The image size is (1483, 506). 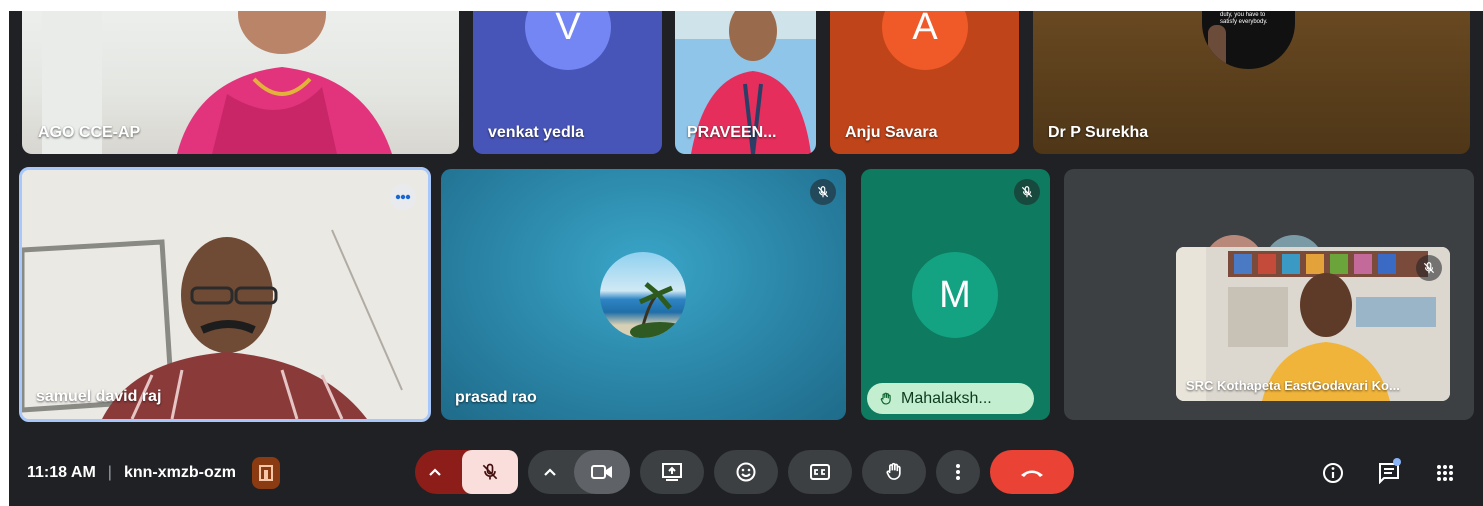 I want to click on more-options-icon, so click(x=403, y=197).